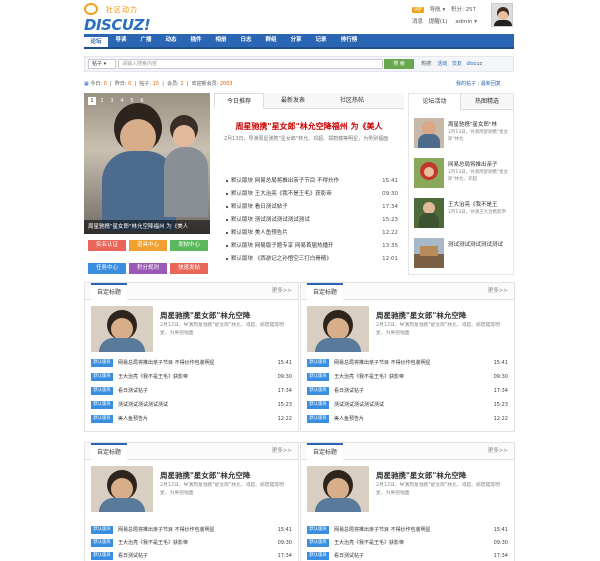 This screenshot has width=600, height=561. What do you see at coordinates (463, 215) in the screenshot?
I see `activity-item: 王大治亮《我不是王 2月13日，导演王大治携影帝` at bounding box center [463, 215].